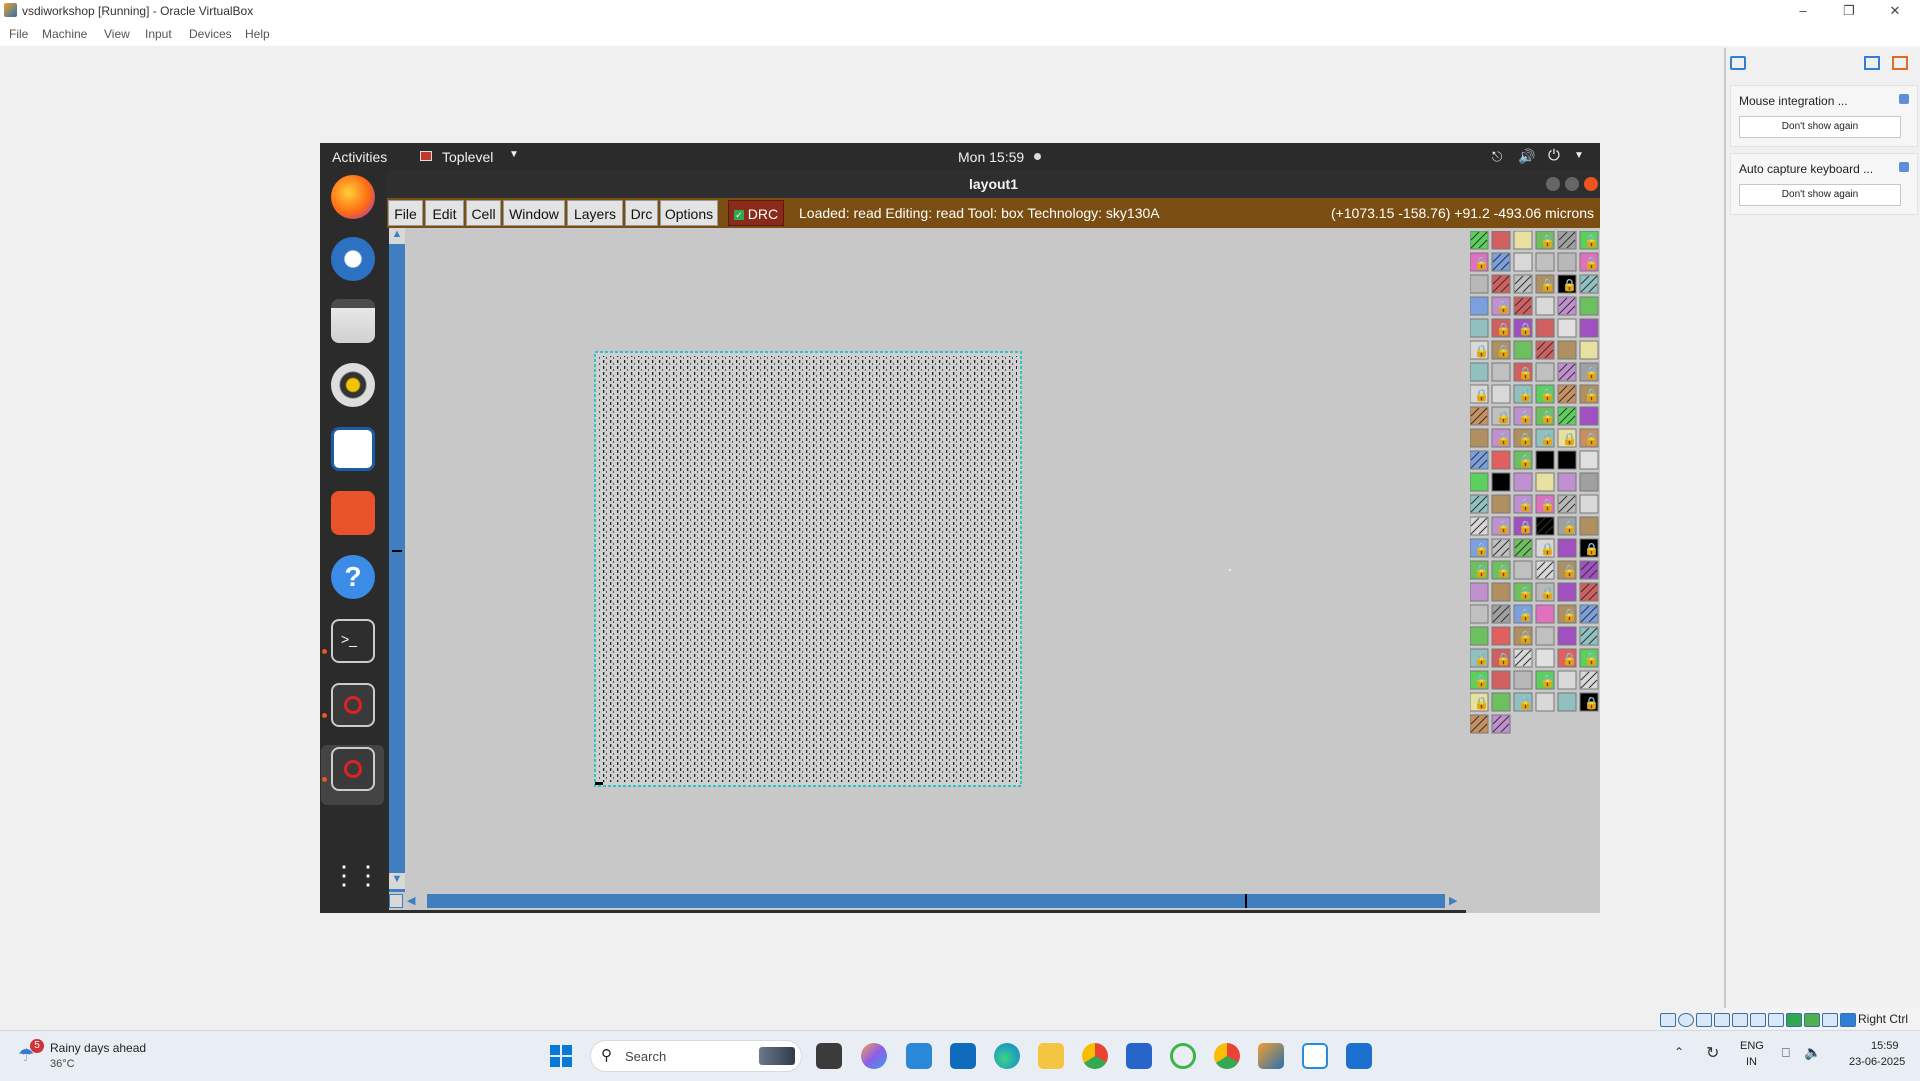  Describe the element at coordinates (257, 34) in the screenshot. I see `menu-help: Help` at that location.